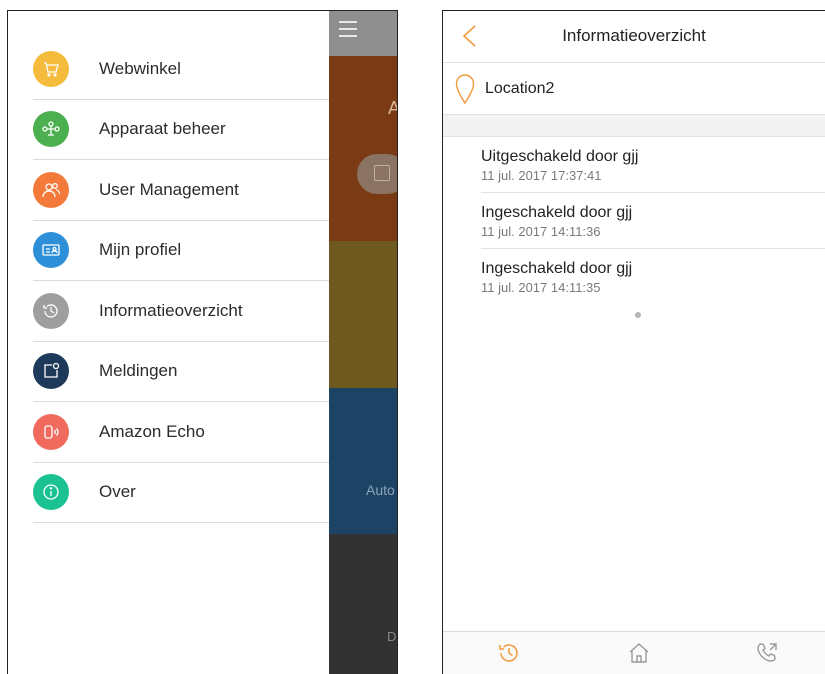 The height and width of the screenshot is (674, 825). What do you see at coordinates (465, 89) in the screenshot?
I see `location-pin-icon` at bounding box center [465, 89].